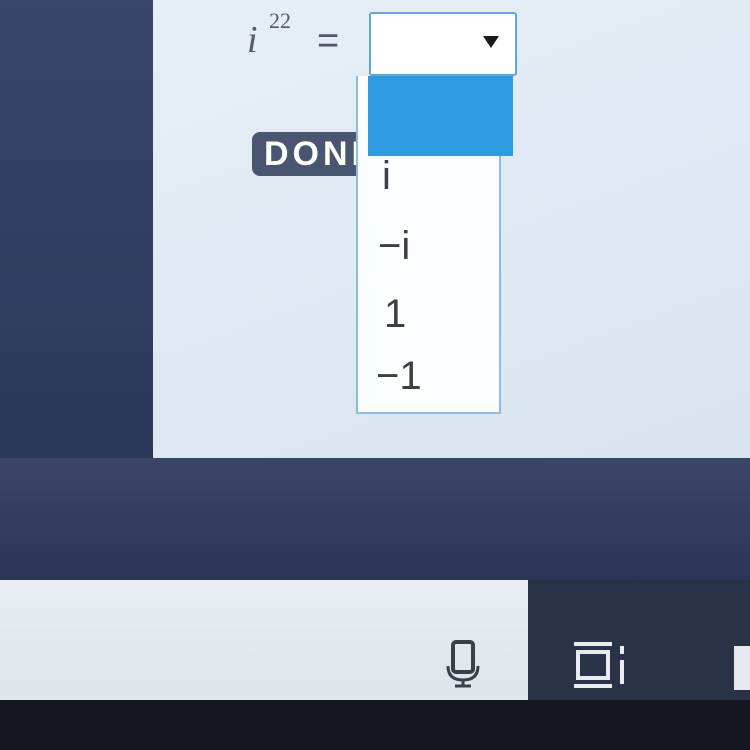 This screenshot has width=750, height=750. What do you see at coordinates (328, 41) in the screenshot?
I see `equals-sign: =` at bounding box center [328, 41].